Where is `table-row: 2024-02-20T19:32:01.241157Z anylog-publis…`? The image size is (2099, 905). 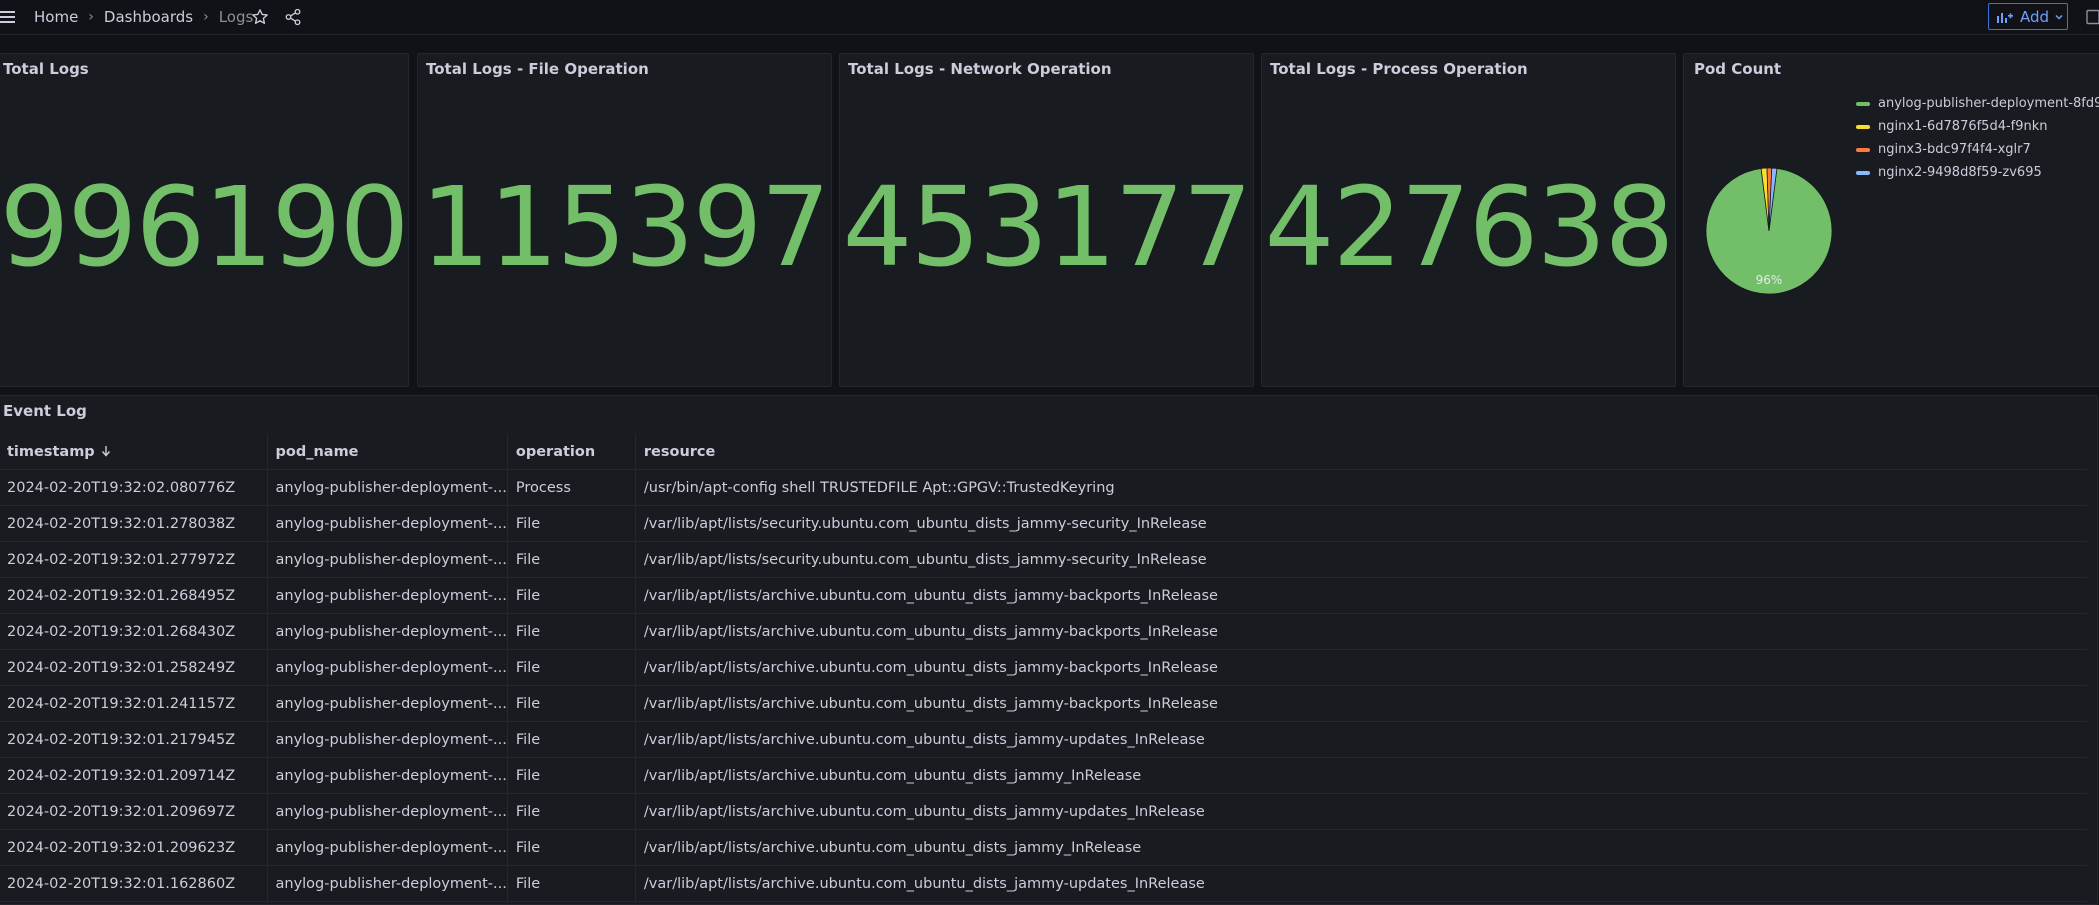
table-row: 2024-02-20T19:32:01.241157Z anylog-publis… is located at coordinates (1043, 703).